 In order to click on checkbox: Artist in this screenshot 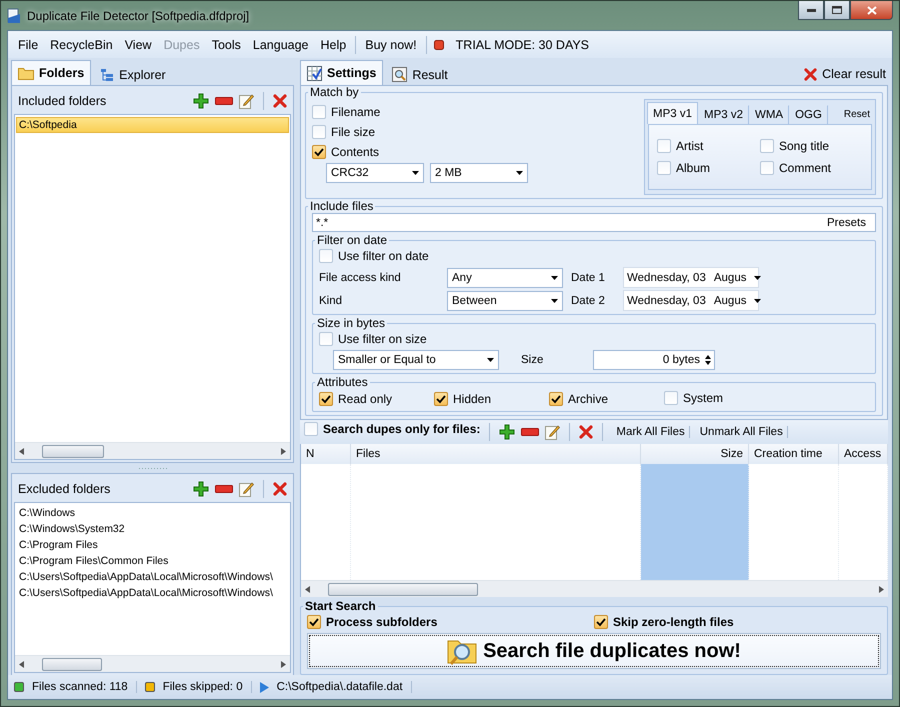, I will do `click(708, 146)`.